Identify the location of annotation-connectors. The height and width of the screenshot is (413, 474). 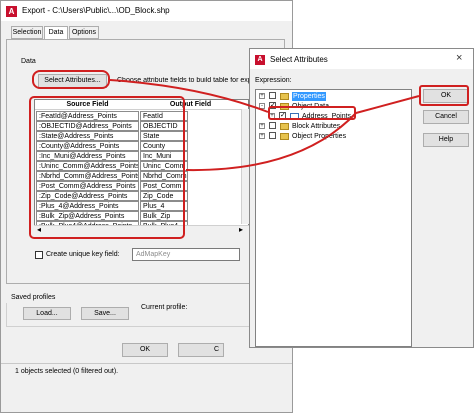
(264, 125).